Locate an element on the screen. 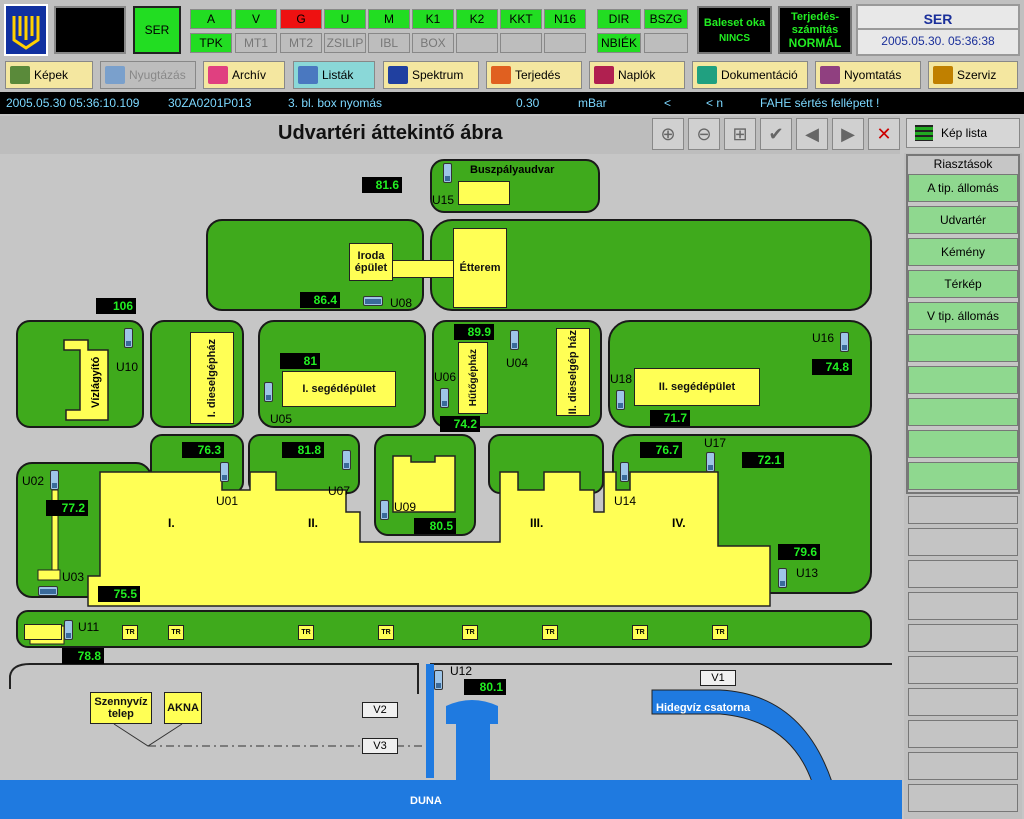  dir-indicator: DIR is located at coordinates (619, 19).